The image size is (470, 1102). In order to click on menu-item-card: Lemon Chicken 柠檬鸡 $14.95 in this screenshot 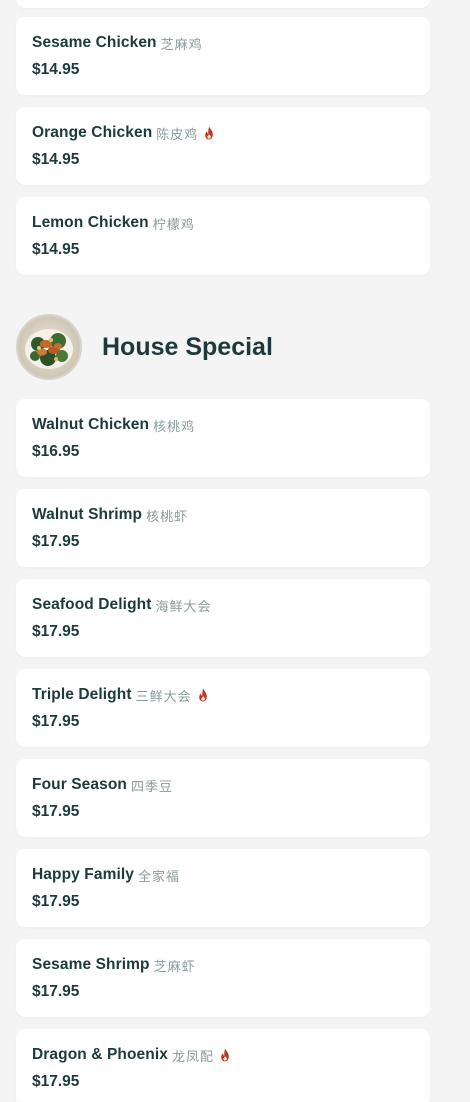, I will do `click(223, 236)`.